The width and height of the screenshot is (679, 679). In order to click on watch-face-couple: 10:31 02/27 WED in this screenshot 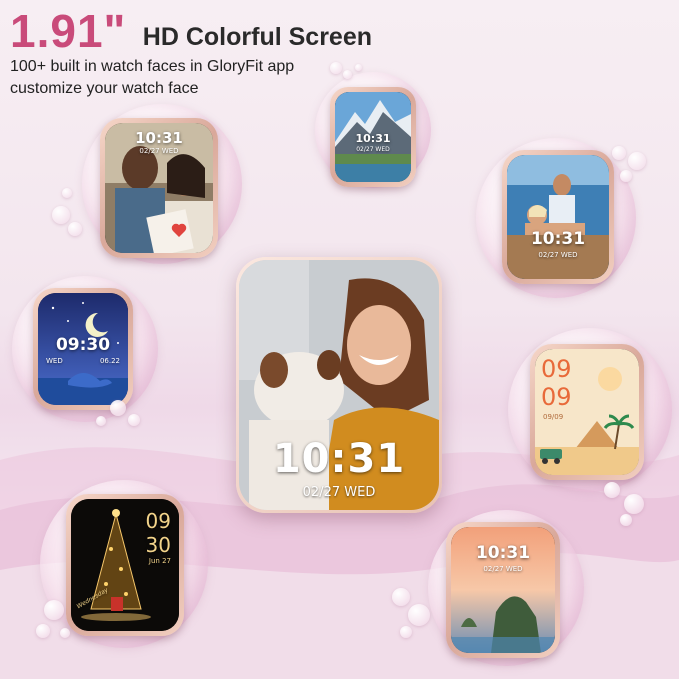, I will do `click(558, 217)`.